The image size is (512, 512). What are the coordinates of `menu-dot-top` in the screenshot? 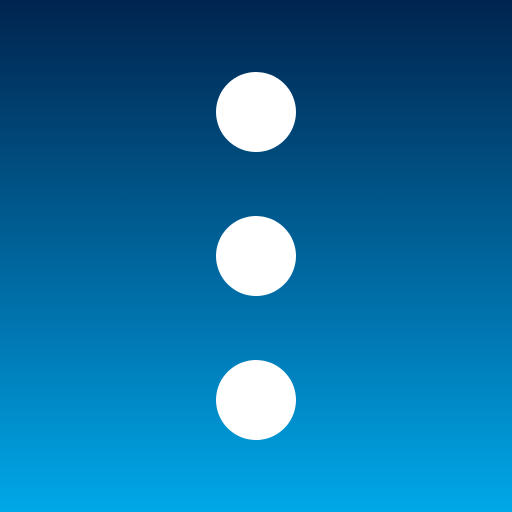 It's located at (256, 112).